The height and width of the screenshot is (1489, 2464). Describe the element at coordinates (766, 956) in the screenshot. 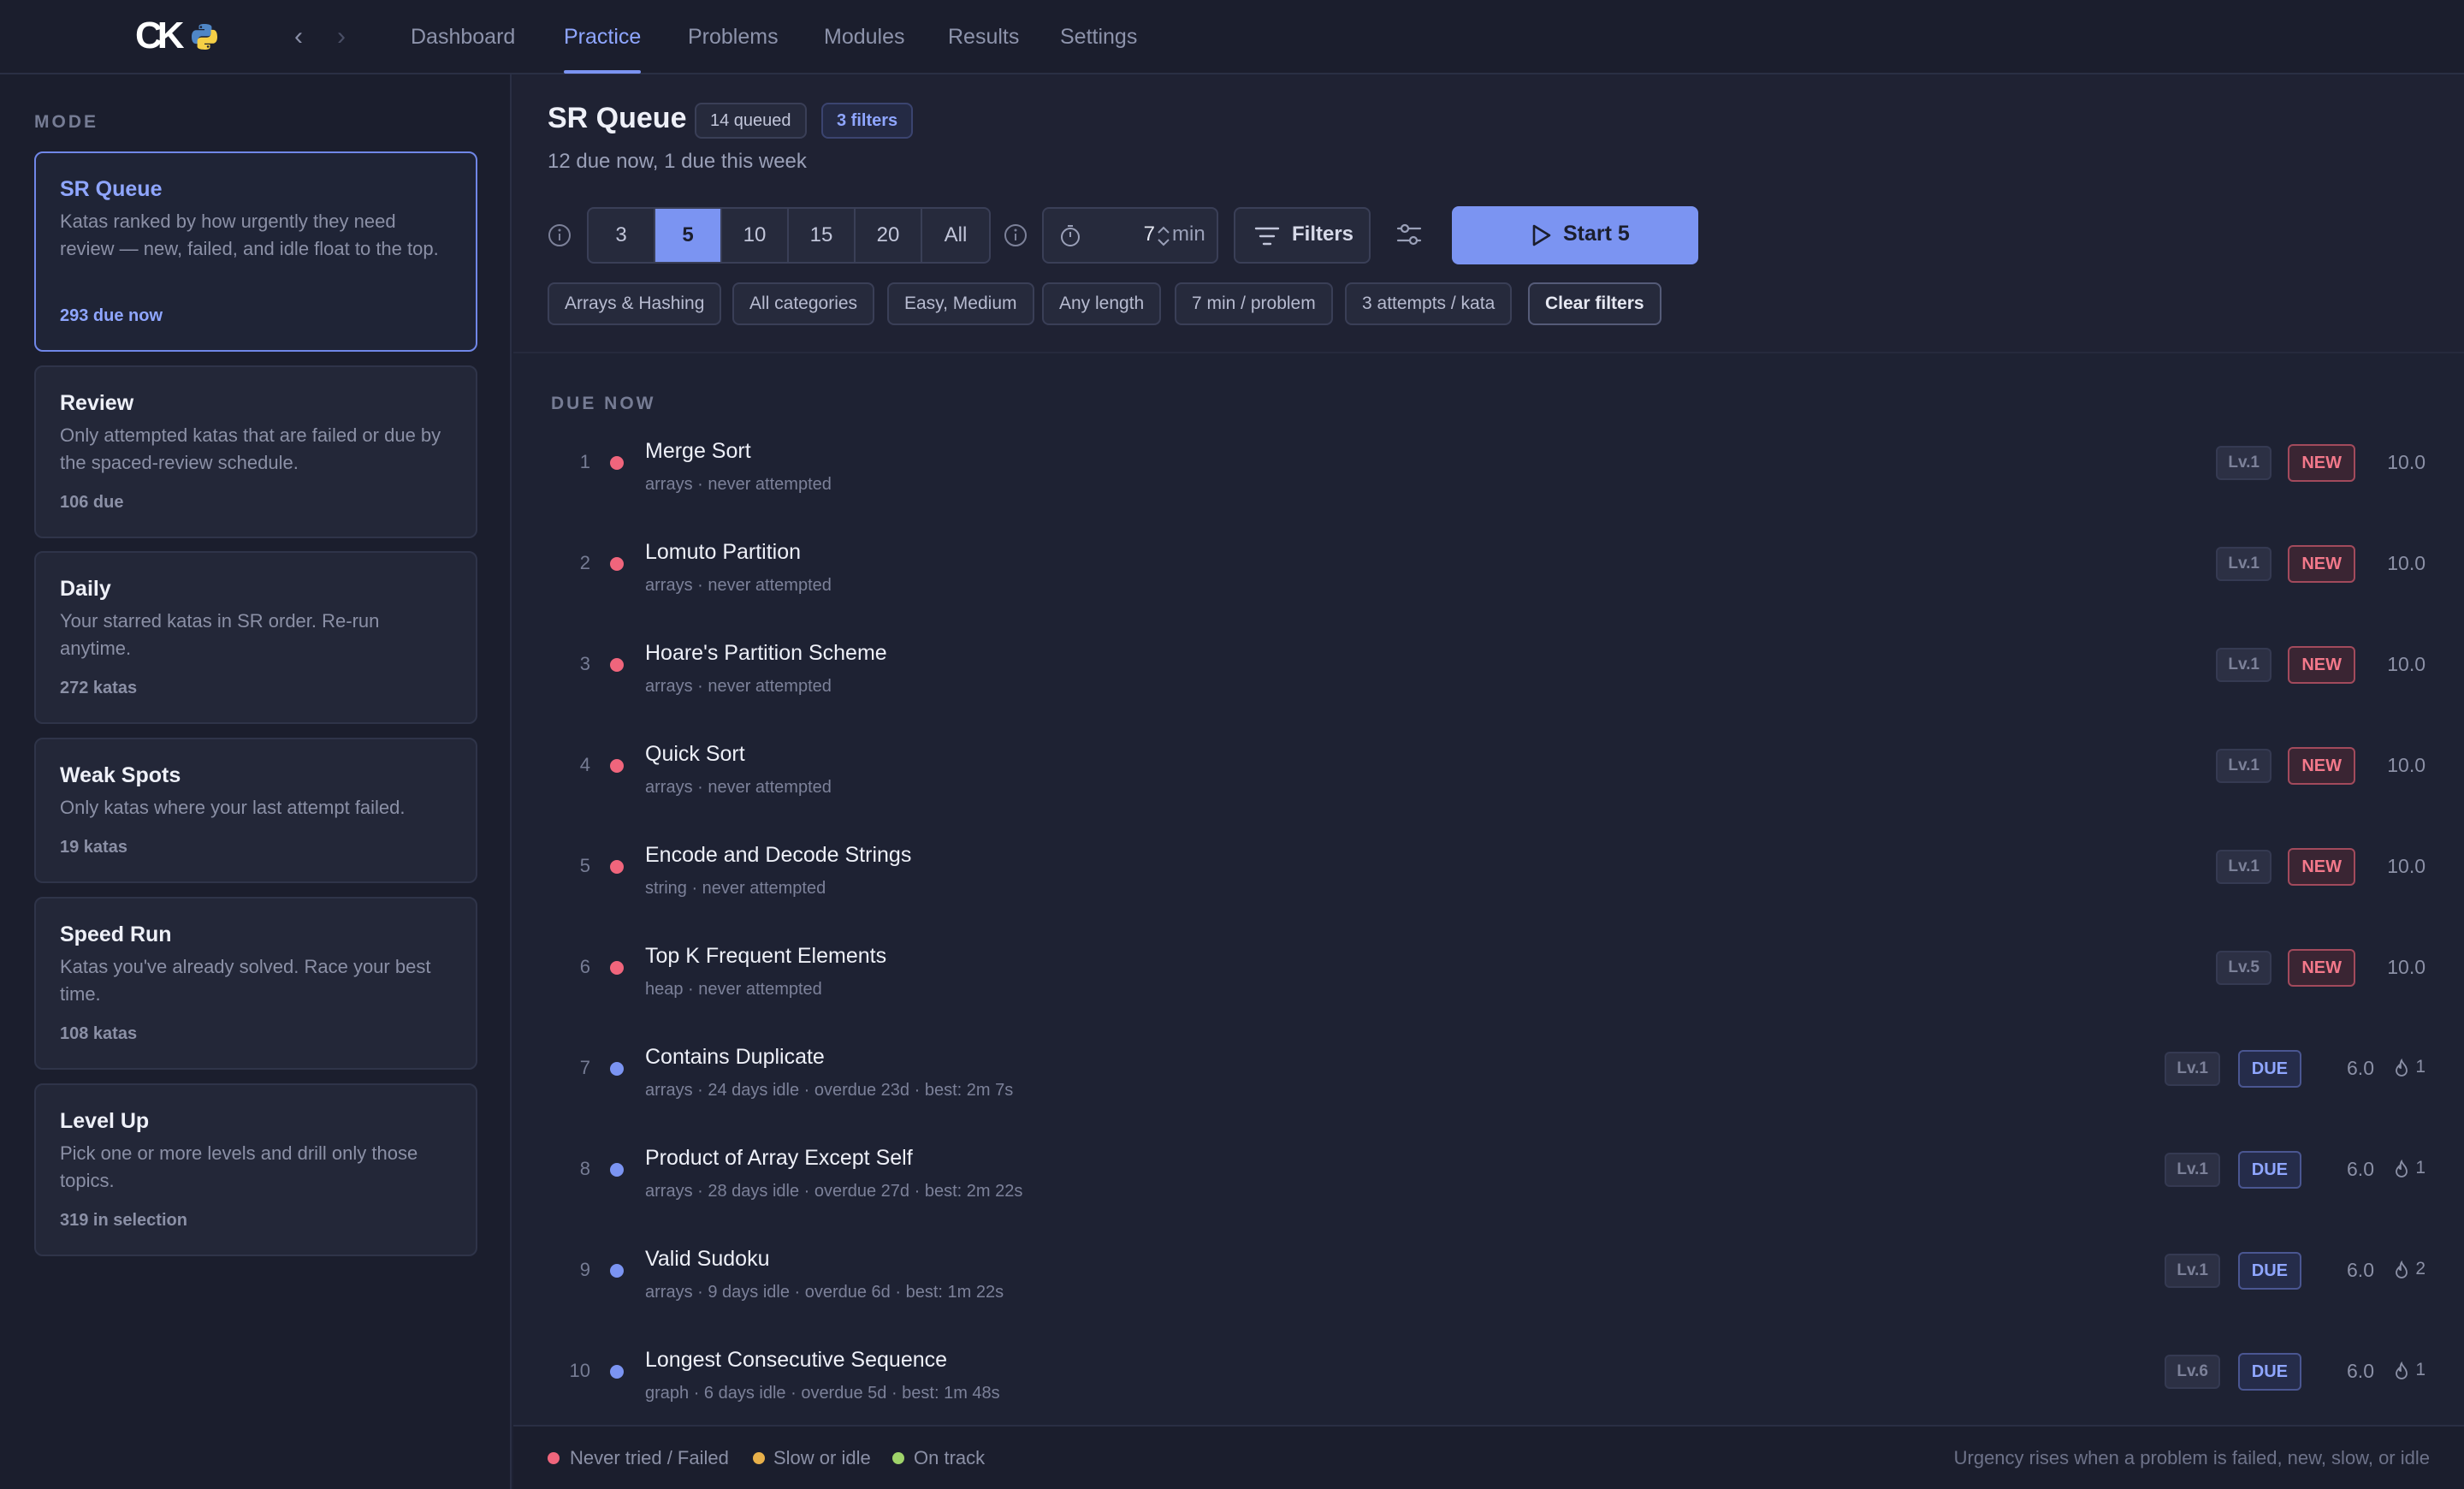

I see `kata-title: Top K Frequent Elements` at that location.